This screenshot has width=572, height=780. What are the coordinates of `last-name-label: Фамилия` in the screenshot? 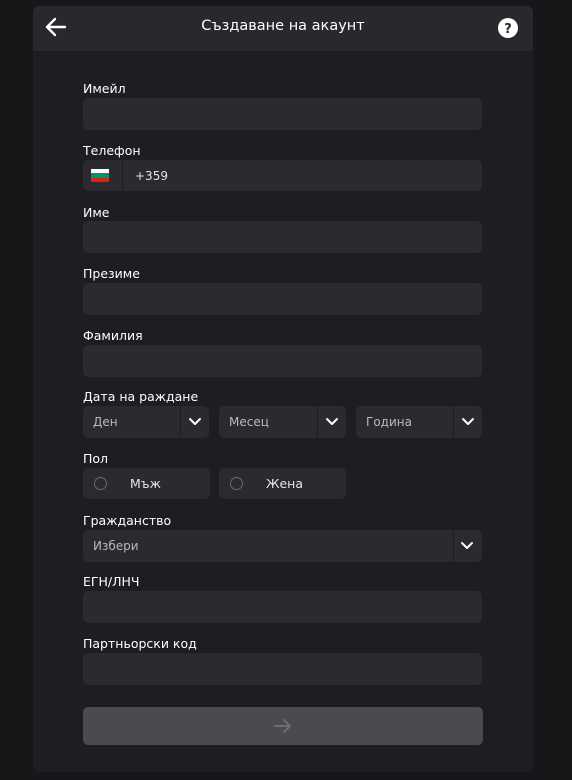 It's located at (113, 335).